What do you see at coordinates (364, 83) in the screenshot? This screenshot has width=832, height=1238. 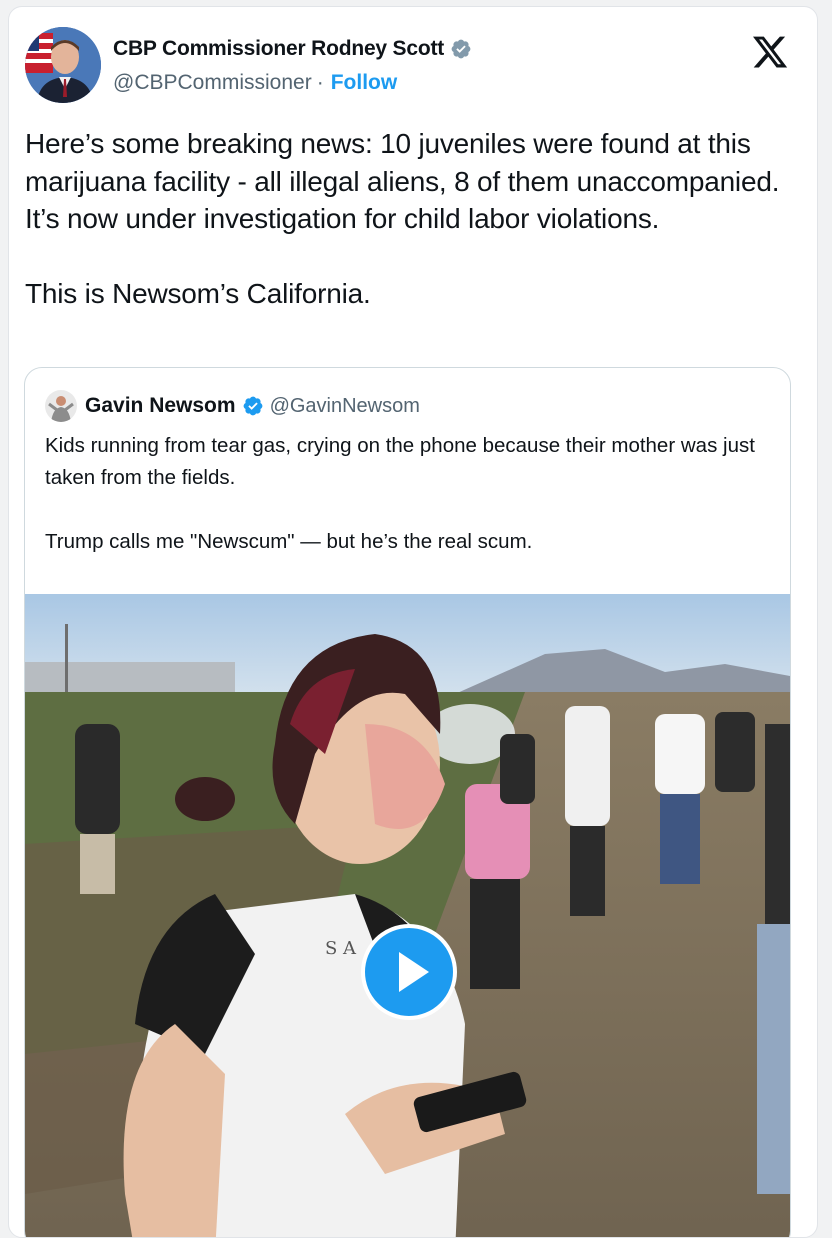 I see `follow-button: Follow` at bounding box center [364, 83].